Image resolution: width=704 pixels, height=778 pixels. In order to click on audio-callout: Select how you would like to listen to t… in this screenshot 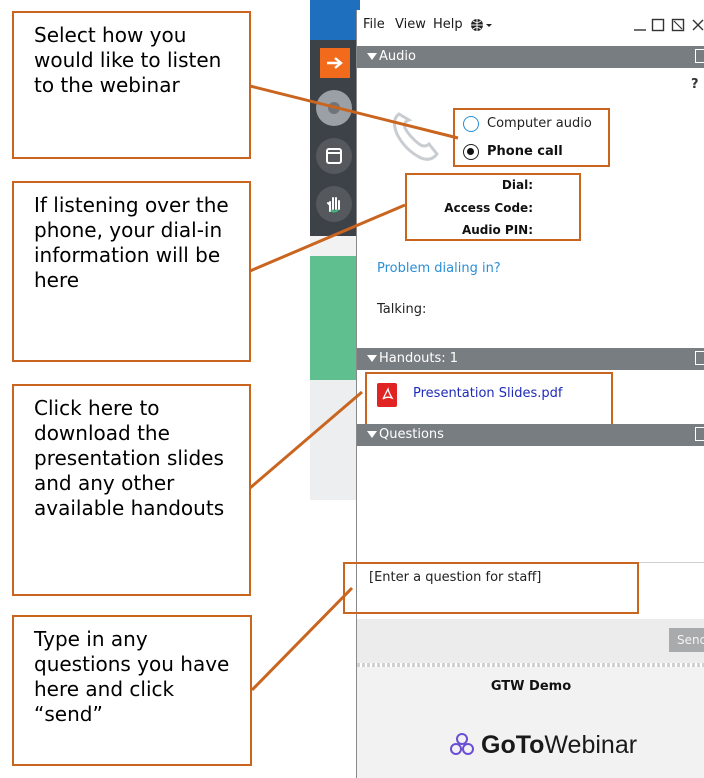, I will do `click(131, 85)`.